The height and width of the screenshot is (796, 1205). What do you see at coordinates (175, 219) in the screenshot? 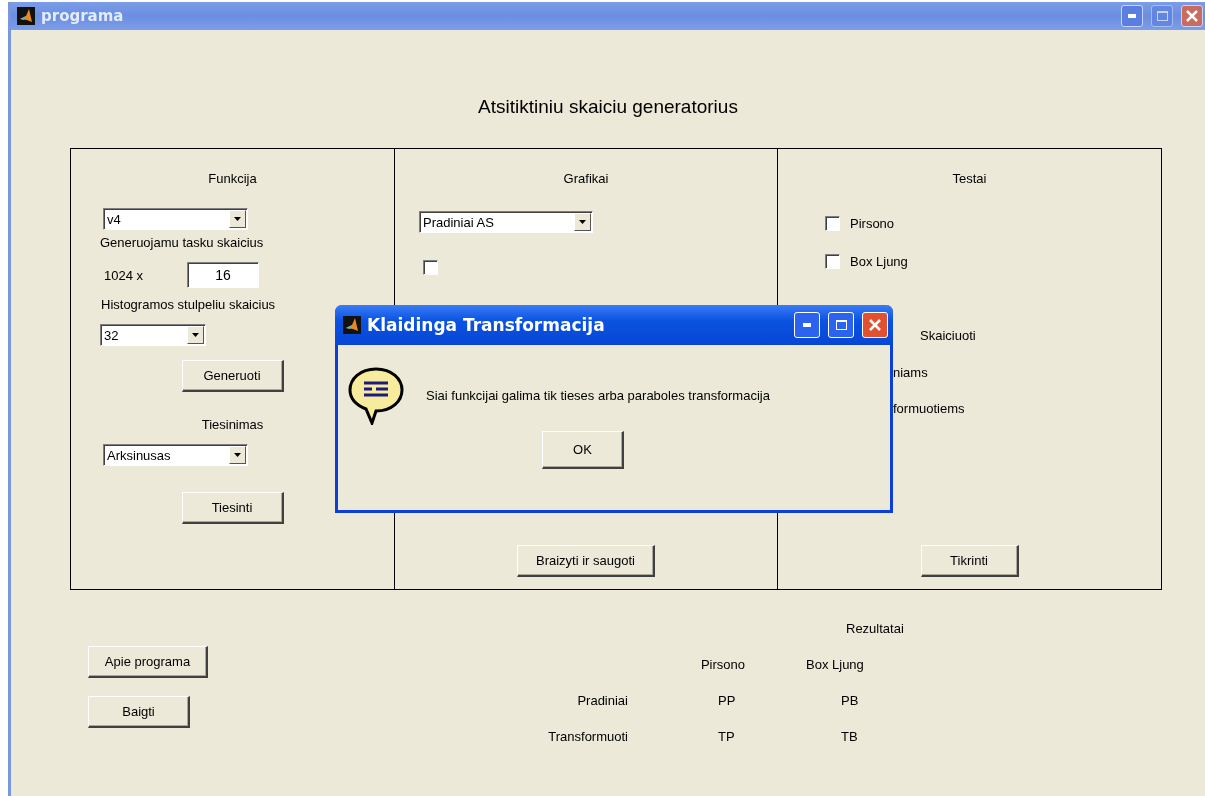
I see `dropdown: v4` at bounding box center [175, 219].